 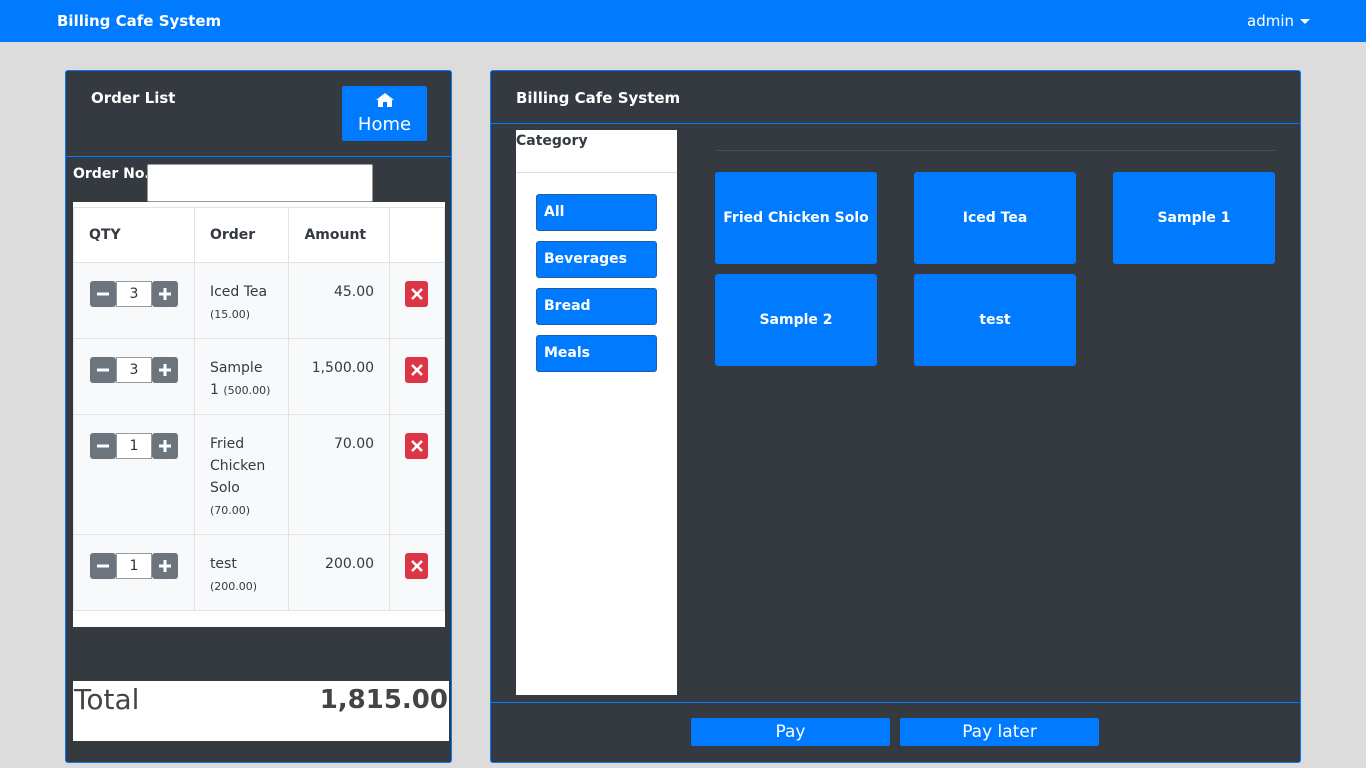 I want to click on product-button: Iced Tea, so click(x=995, y=218).